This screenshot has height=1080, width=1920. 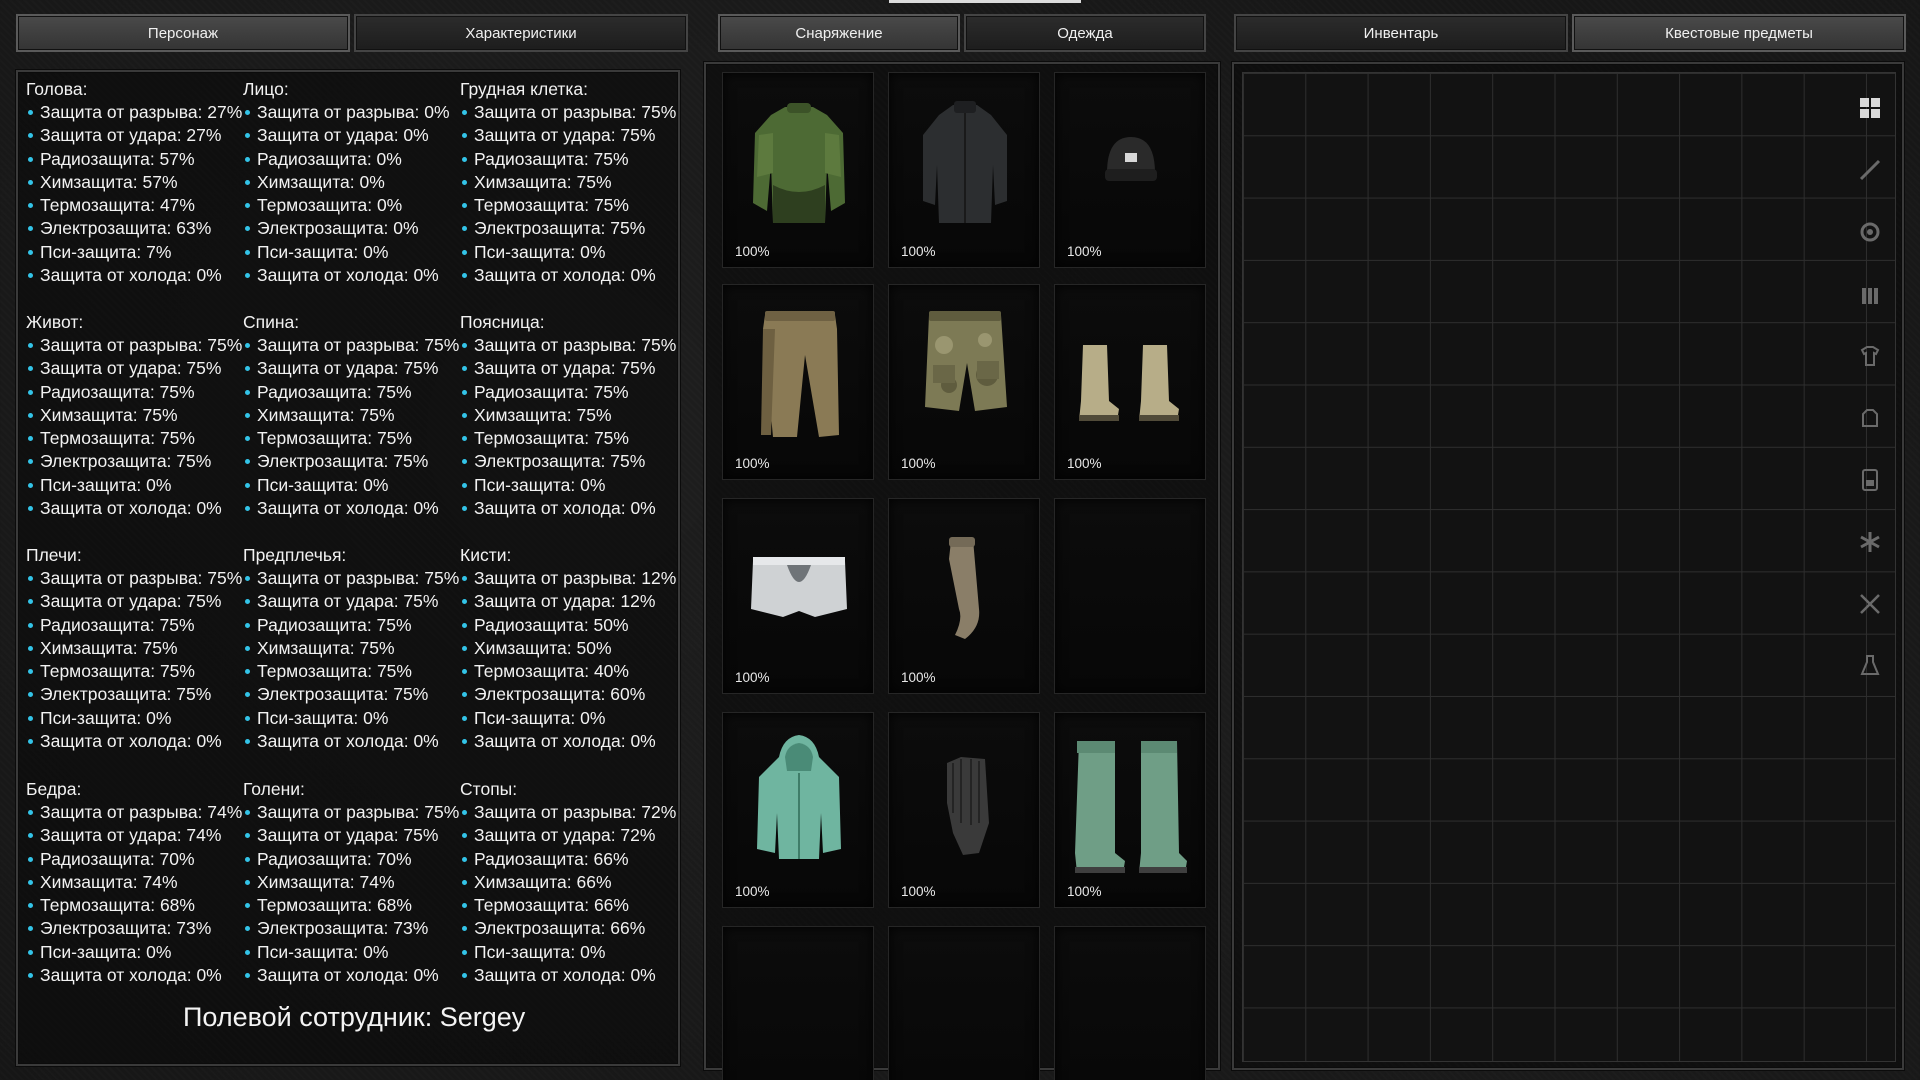 I want to click on asterisk-icon, so click(x=1870, y=542).